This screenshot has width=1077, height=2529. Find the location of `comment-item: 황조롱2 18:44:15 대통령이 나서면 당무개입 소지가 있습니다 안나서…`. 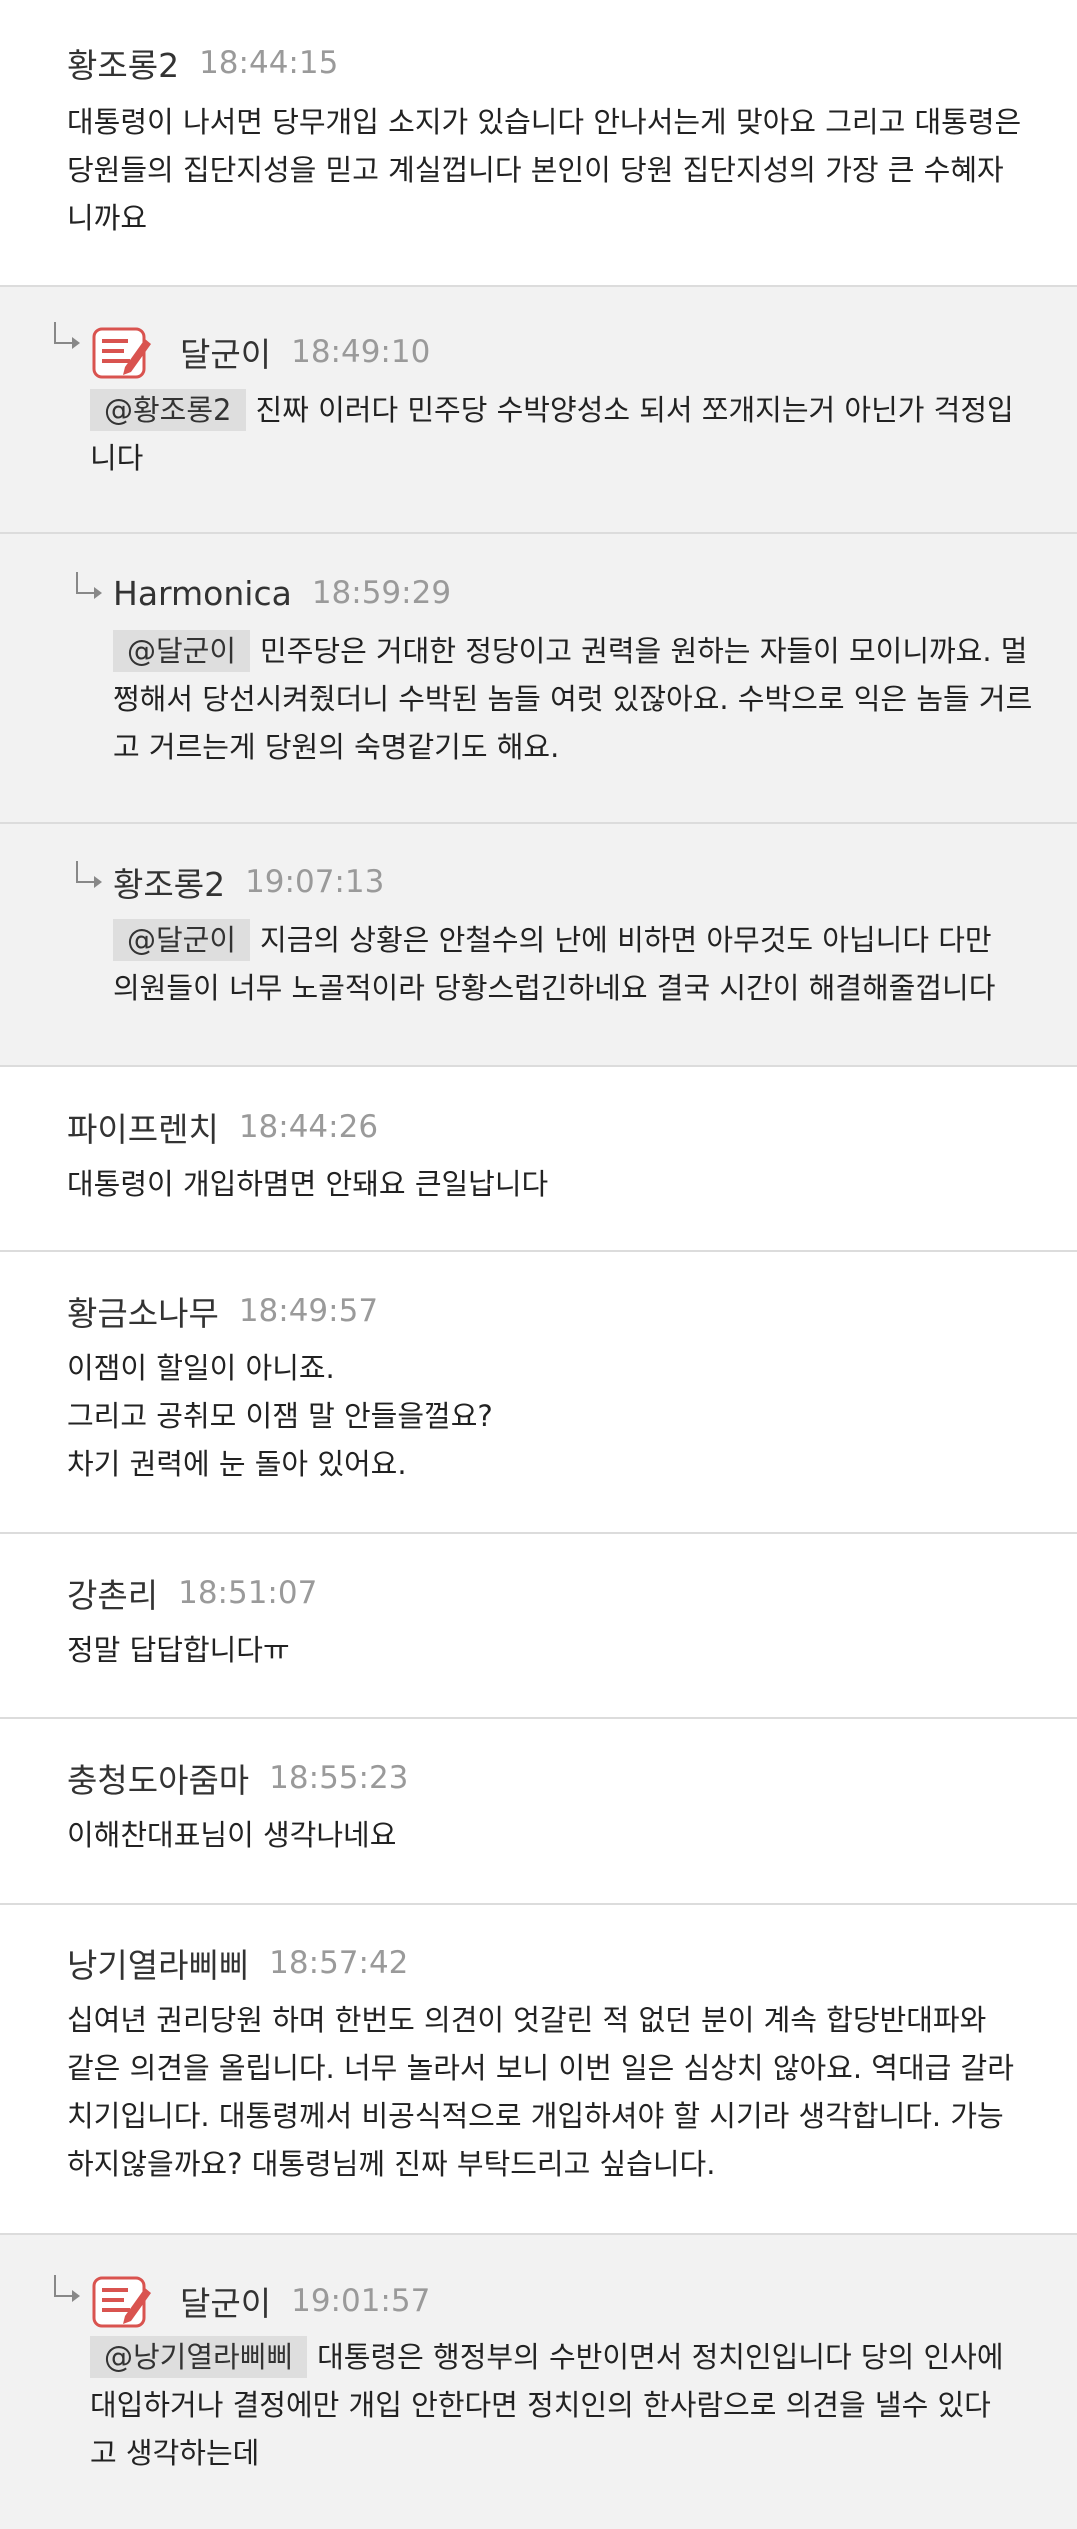

comment-item: 황조롱2 18:44:15 대통령이 나서면 당무개입 소지가 있습니다 안나서… is located at coordinates (538, 143).